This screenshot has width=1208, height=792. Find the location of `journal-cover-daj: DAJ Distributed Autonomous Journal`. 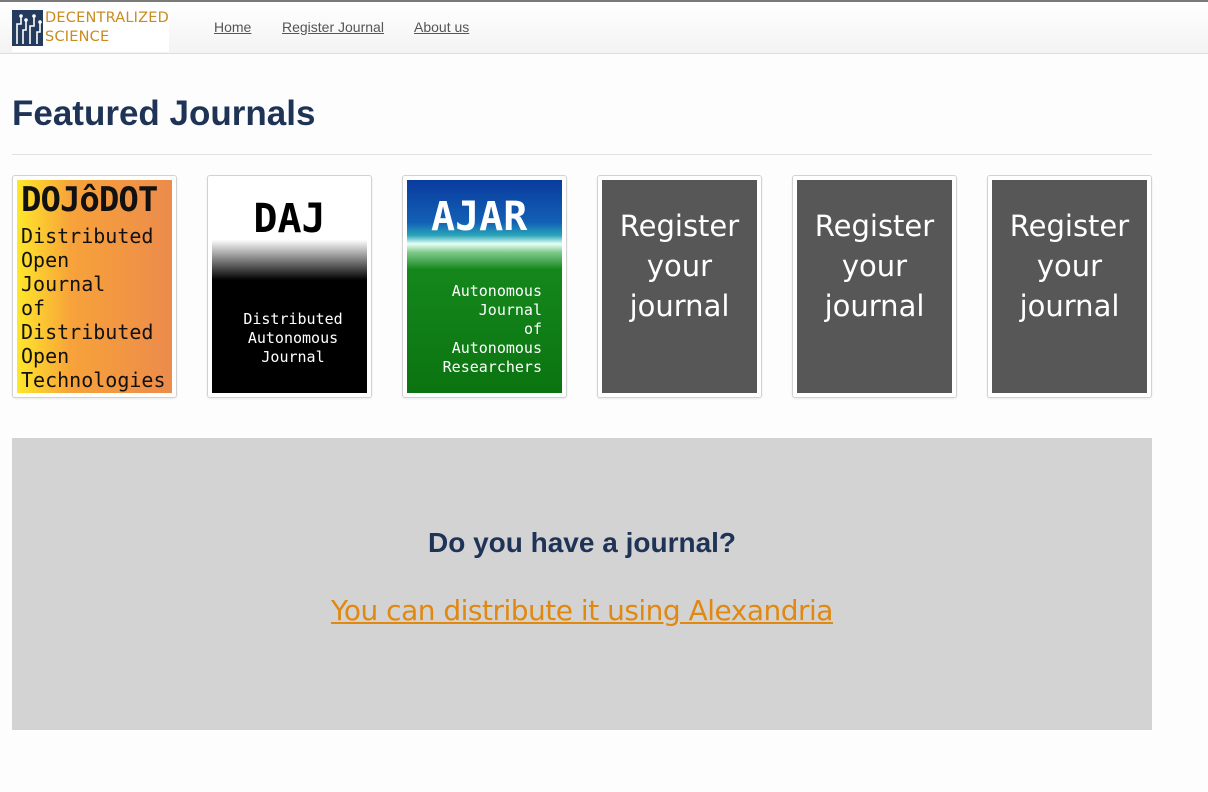

journal-cover-daj: DAJ Distributed Autonomous Journal is located at coordinates (289, 286).